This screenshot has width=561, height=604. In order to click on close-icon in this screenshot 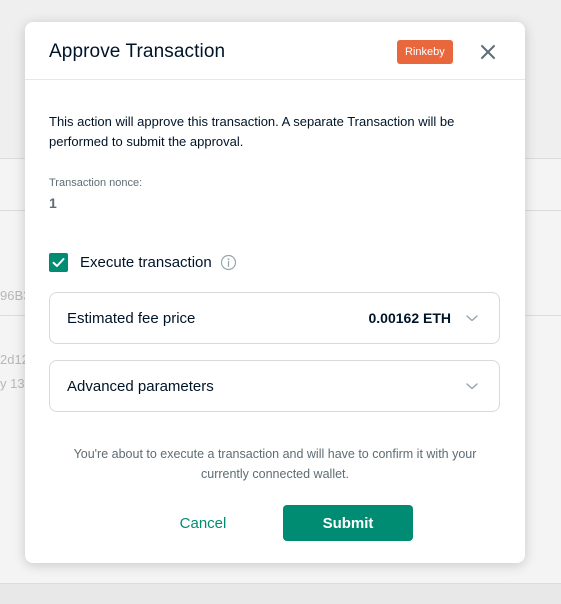, I will do `click(488, 52)`.